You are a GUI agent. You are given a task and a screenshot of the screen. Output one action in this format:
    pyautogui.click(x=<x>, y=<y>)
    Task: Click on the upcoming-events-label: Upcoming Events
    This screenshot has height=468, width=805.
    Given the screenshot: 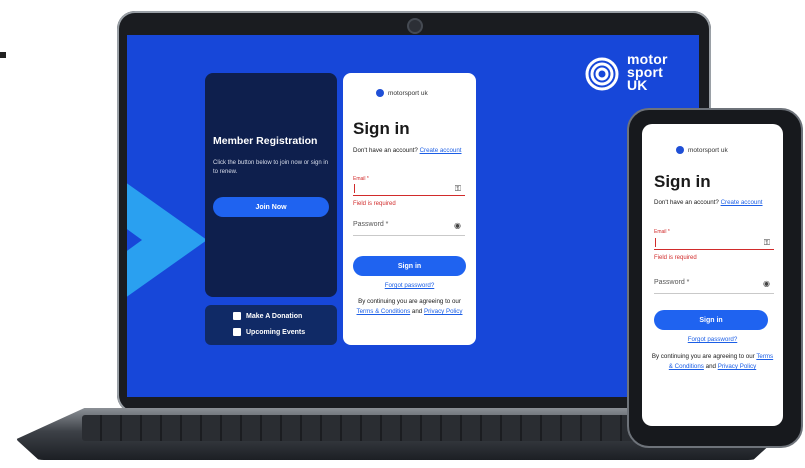 What is the action you would take?
    pyautogui.click(x=276, y=332)
    